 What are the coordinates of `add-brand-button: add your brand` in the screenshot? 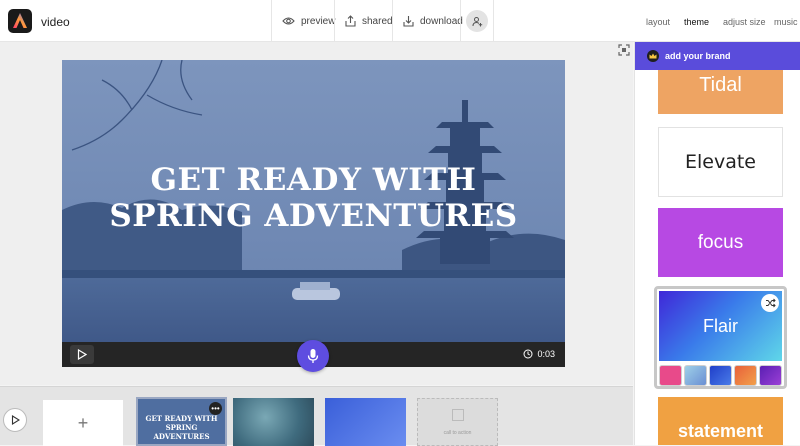 It's located at (717, 56).